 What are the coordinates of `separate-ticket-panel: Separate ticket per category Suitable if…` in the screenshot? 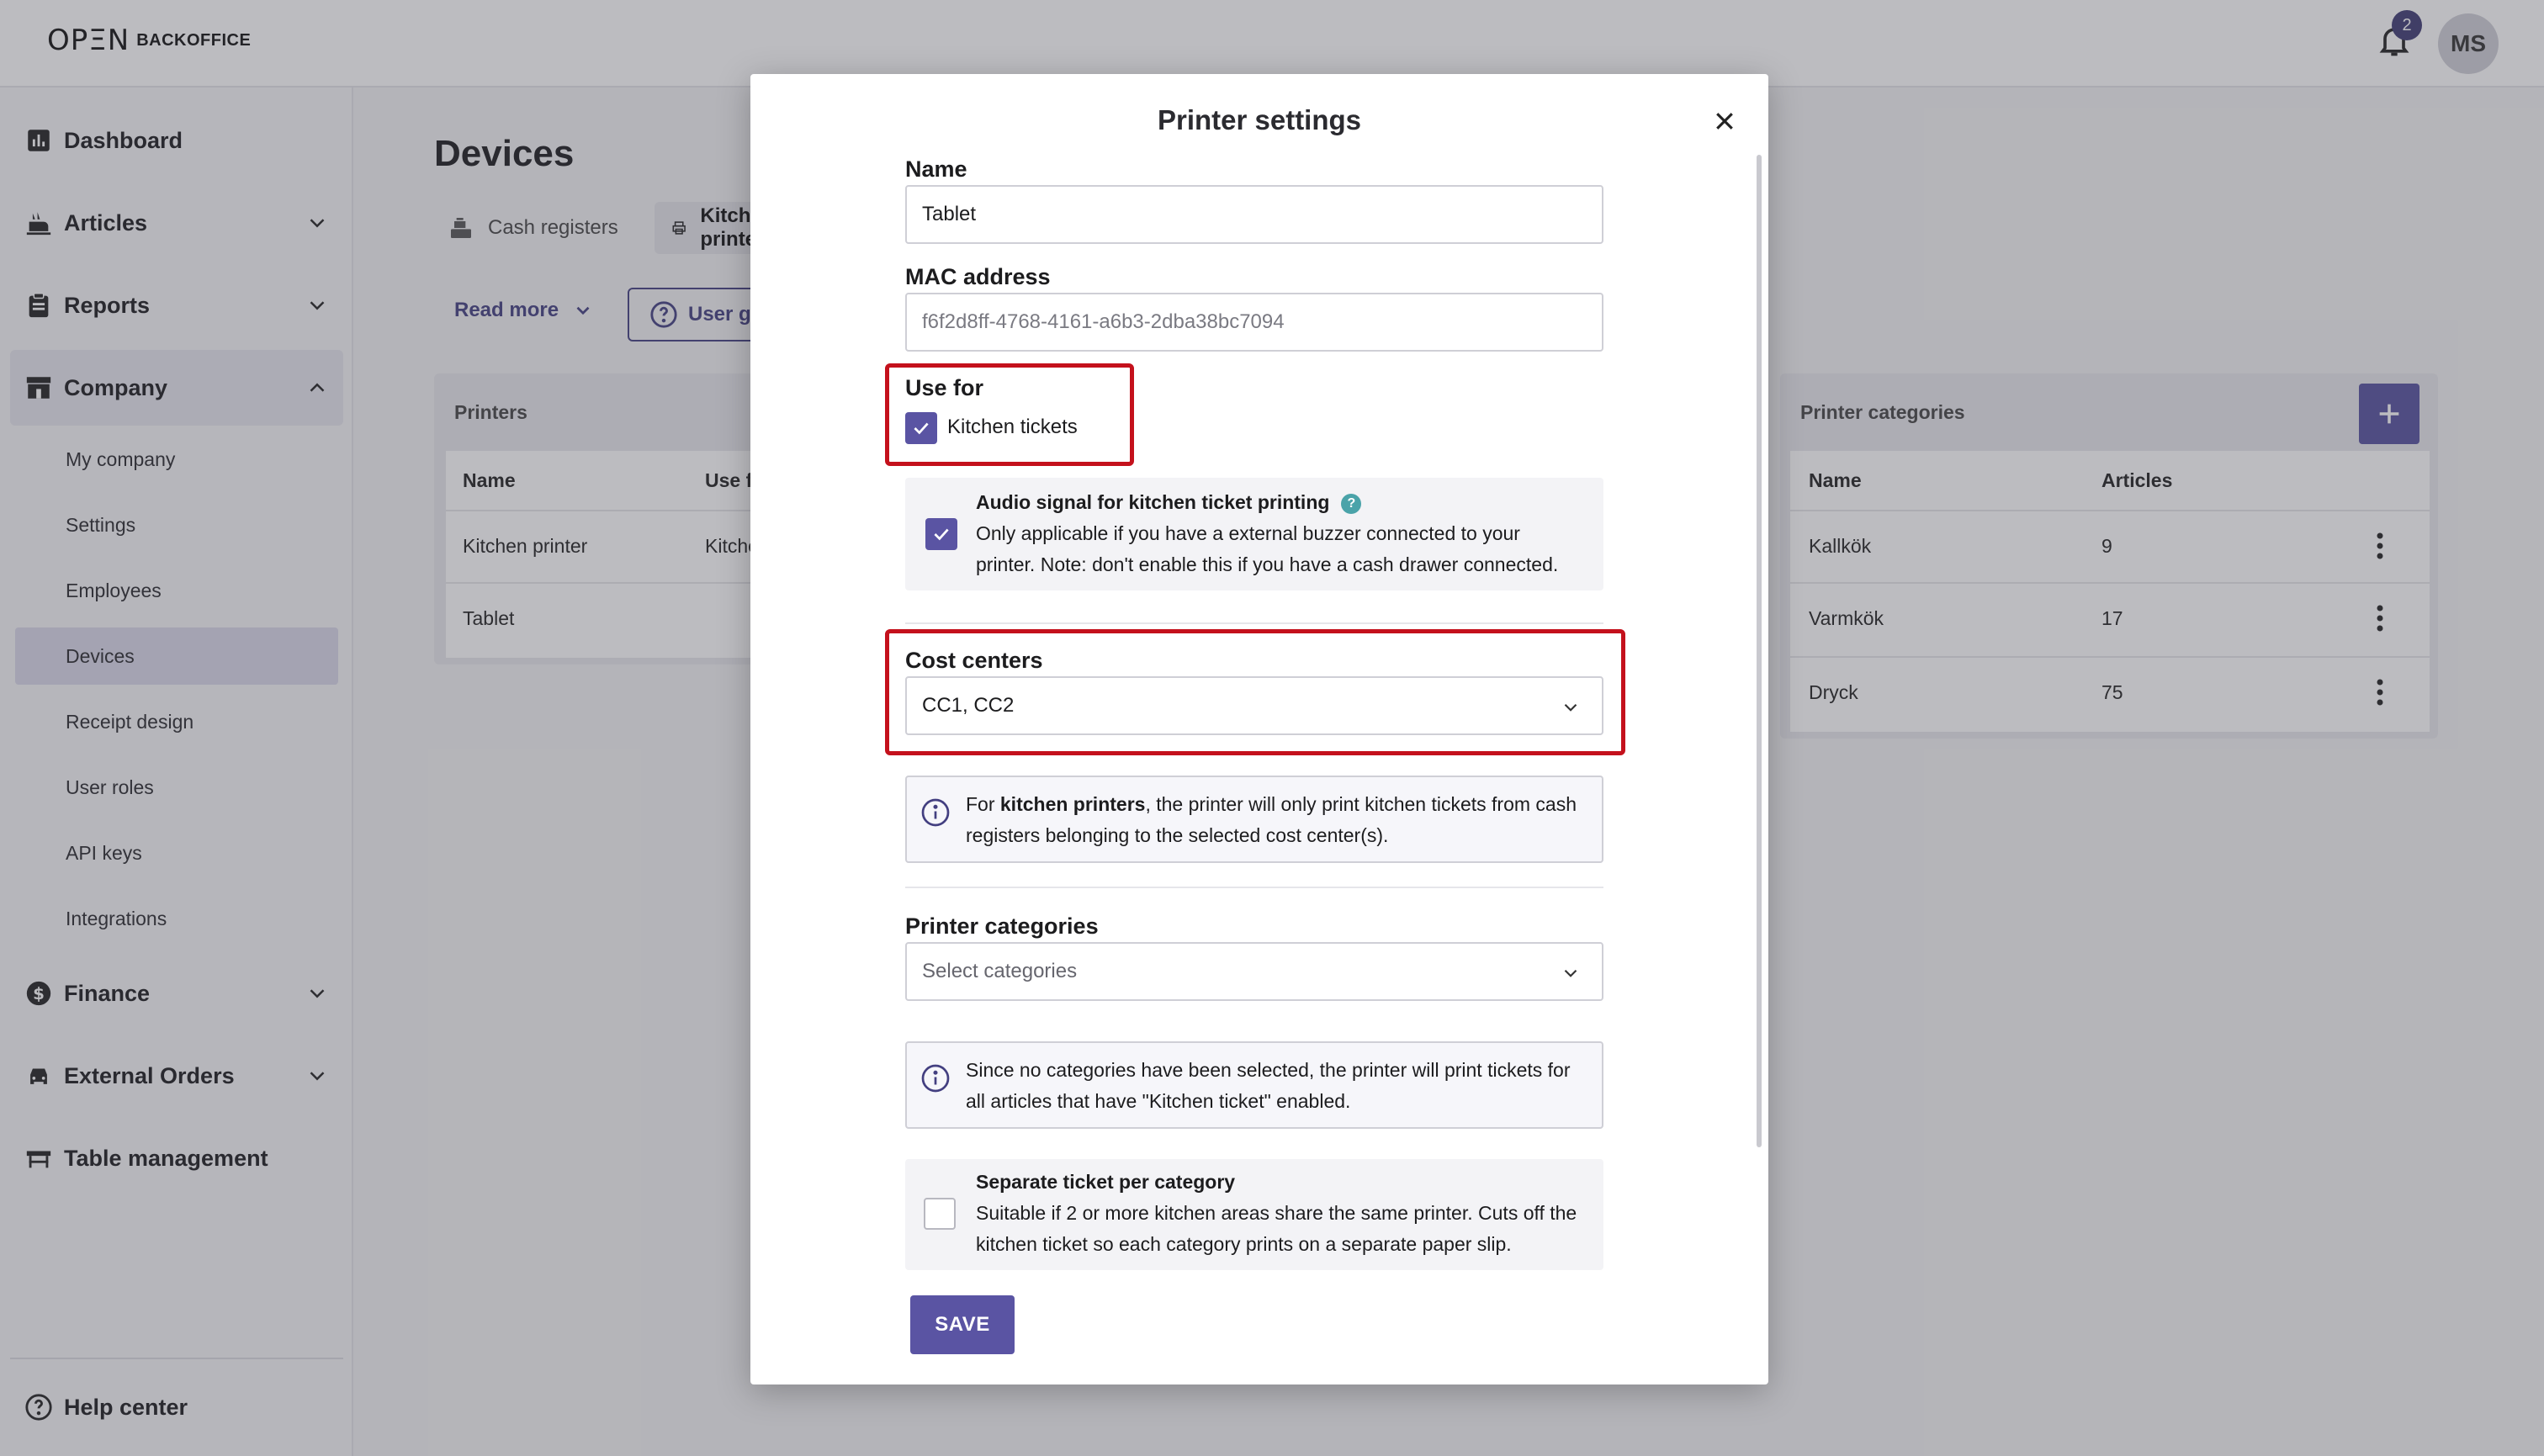 It's located at (1254, 1214).